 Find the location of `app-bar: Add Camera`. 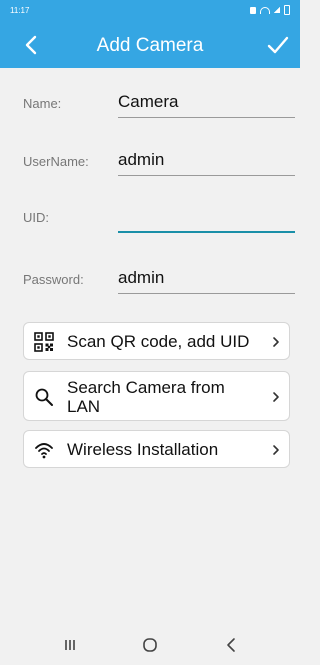

app-bar: Add Camera is located at coordinates (150, 45).